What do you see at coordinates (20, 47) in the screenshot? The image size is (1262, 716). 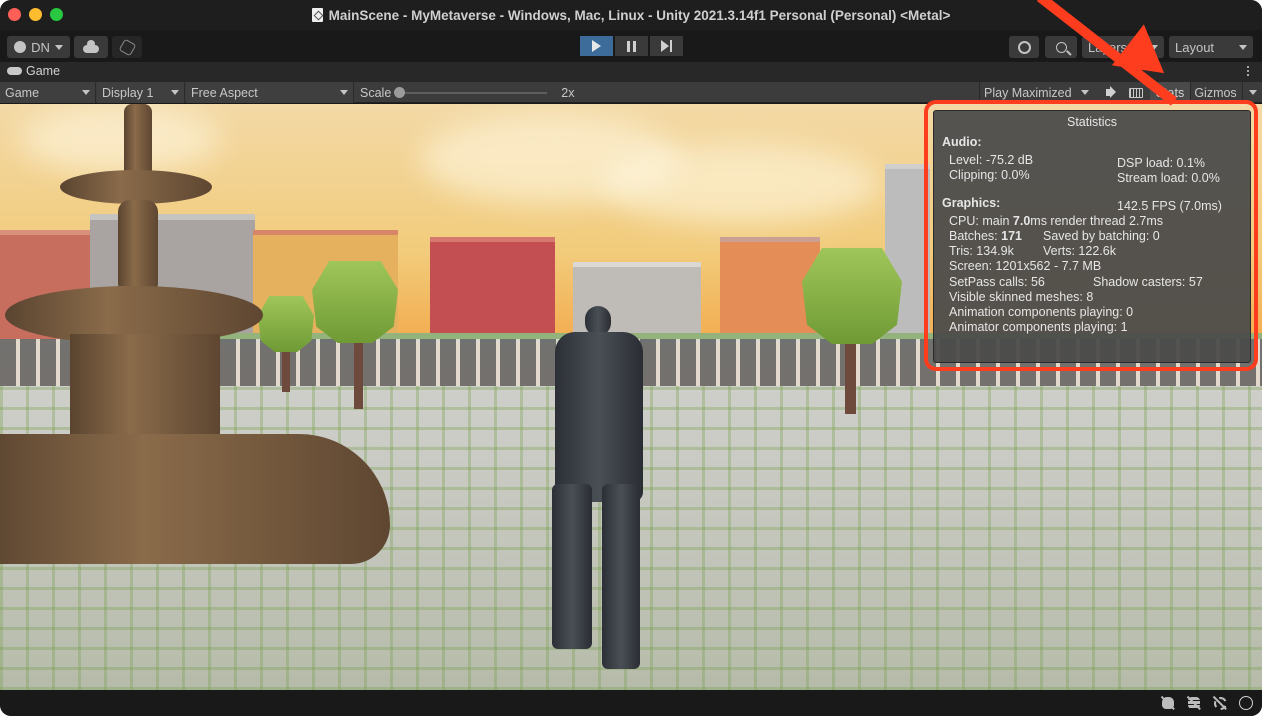 I see `account-icon` at bounding box center [20, 47].